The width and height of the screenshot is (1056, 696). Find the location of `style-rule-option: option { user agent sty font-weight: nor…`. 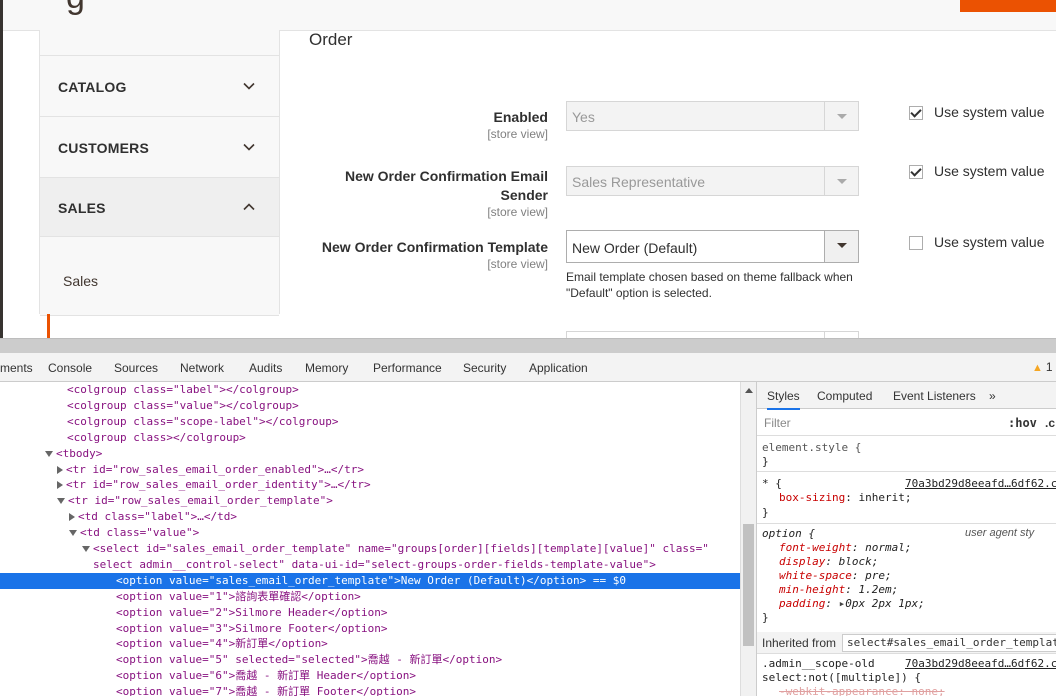

style-rule-option: option { user agent sty font-weight: nor… is located at coordinates (898, 575).